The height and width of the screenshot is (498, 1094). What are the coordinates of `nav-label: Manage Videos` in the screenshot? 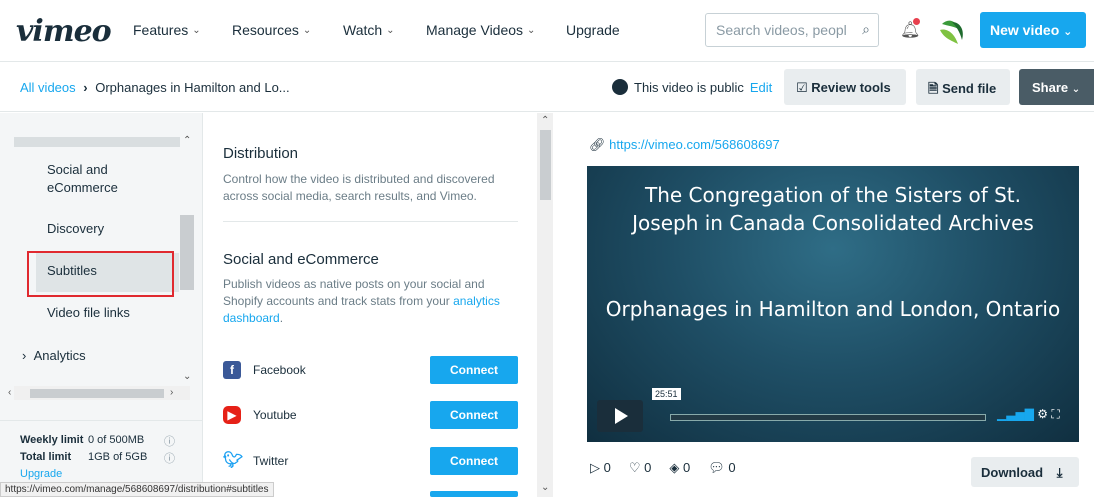 It's located at (475, 30).